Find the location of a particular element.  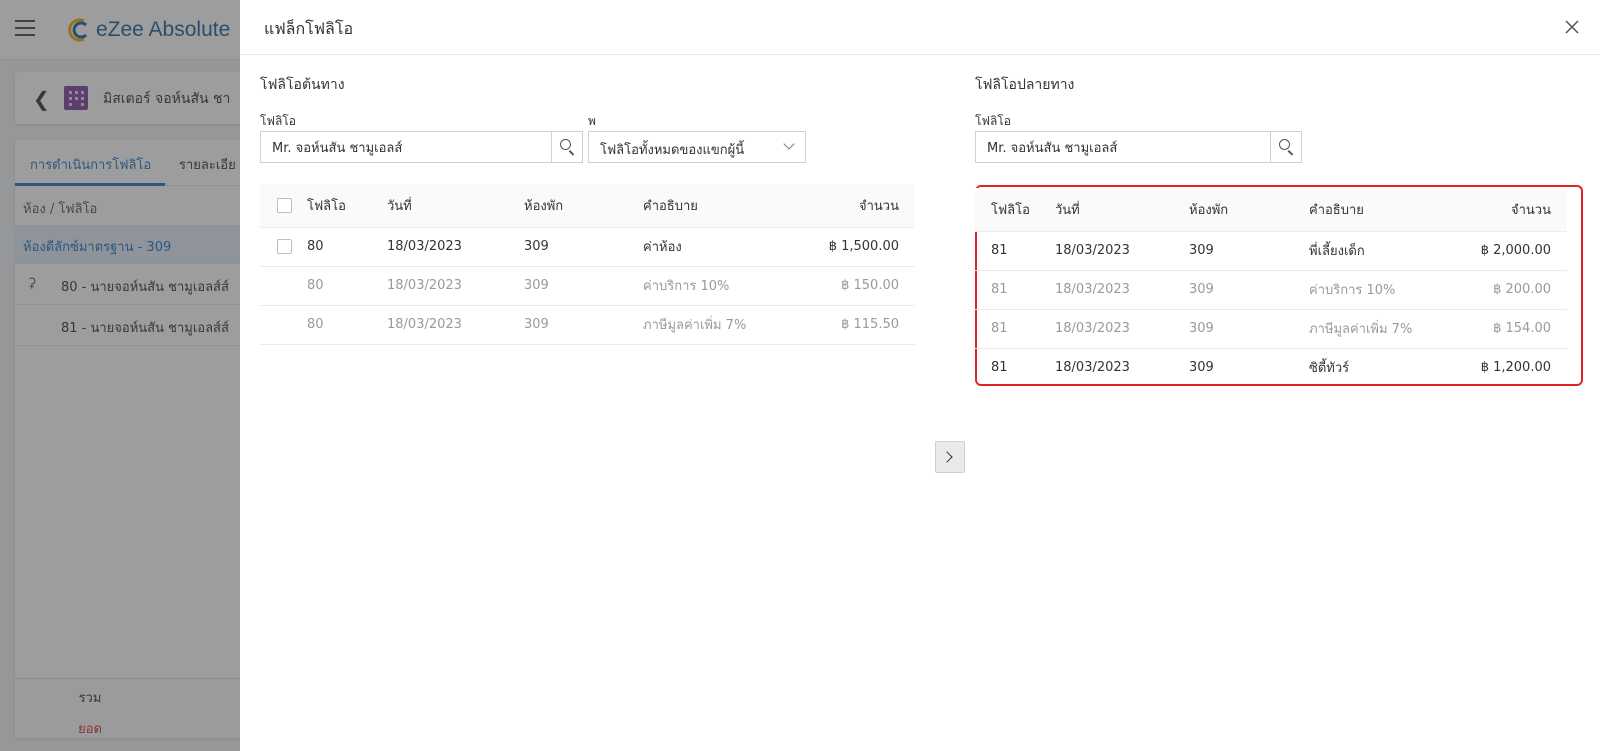

cell-amount: ฿ 154.00 is located at coordinates (1502, 329).